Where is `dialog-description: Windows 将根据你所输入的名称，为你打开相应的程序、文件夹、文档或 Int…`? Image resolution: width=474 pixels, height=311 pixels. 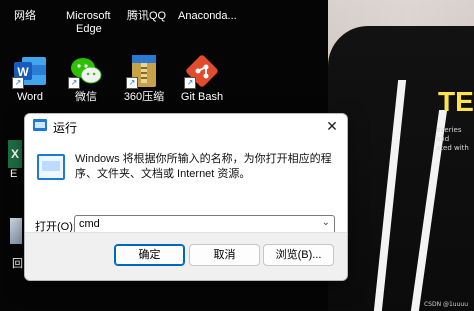 dialog-description: Windows 将根据你所输入的名称，为你打开相应的程序、文件夹、文档或 Int… is located at coordinates (203, 166).